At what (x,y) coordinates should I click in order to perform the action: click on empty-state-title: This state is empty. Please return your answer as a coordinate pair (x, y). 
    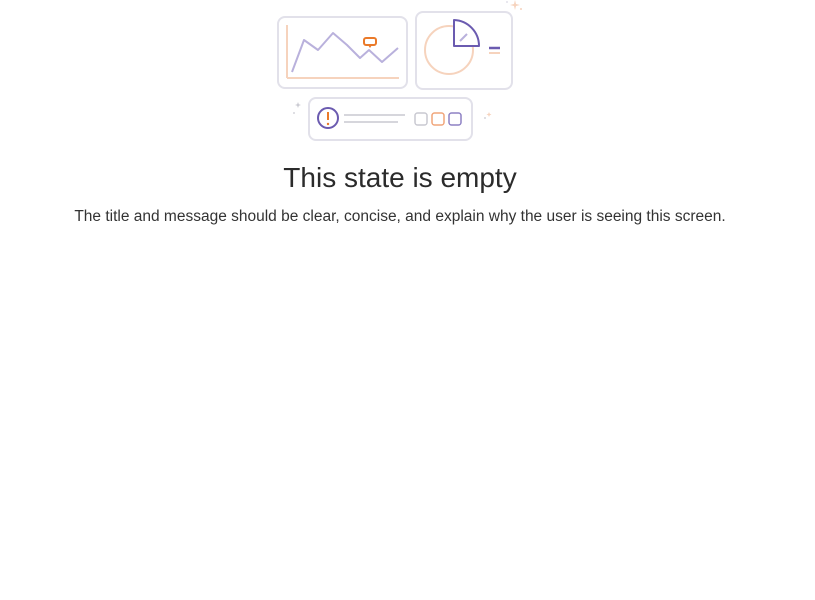
    Looking at the image, I should click on (400, 177).